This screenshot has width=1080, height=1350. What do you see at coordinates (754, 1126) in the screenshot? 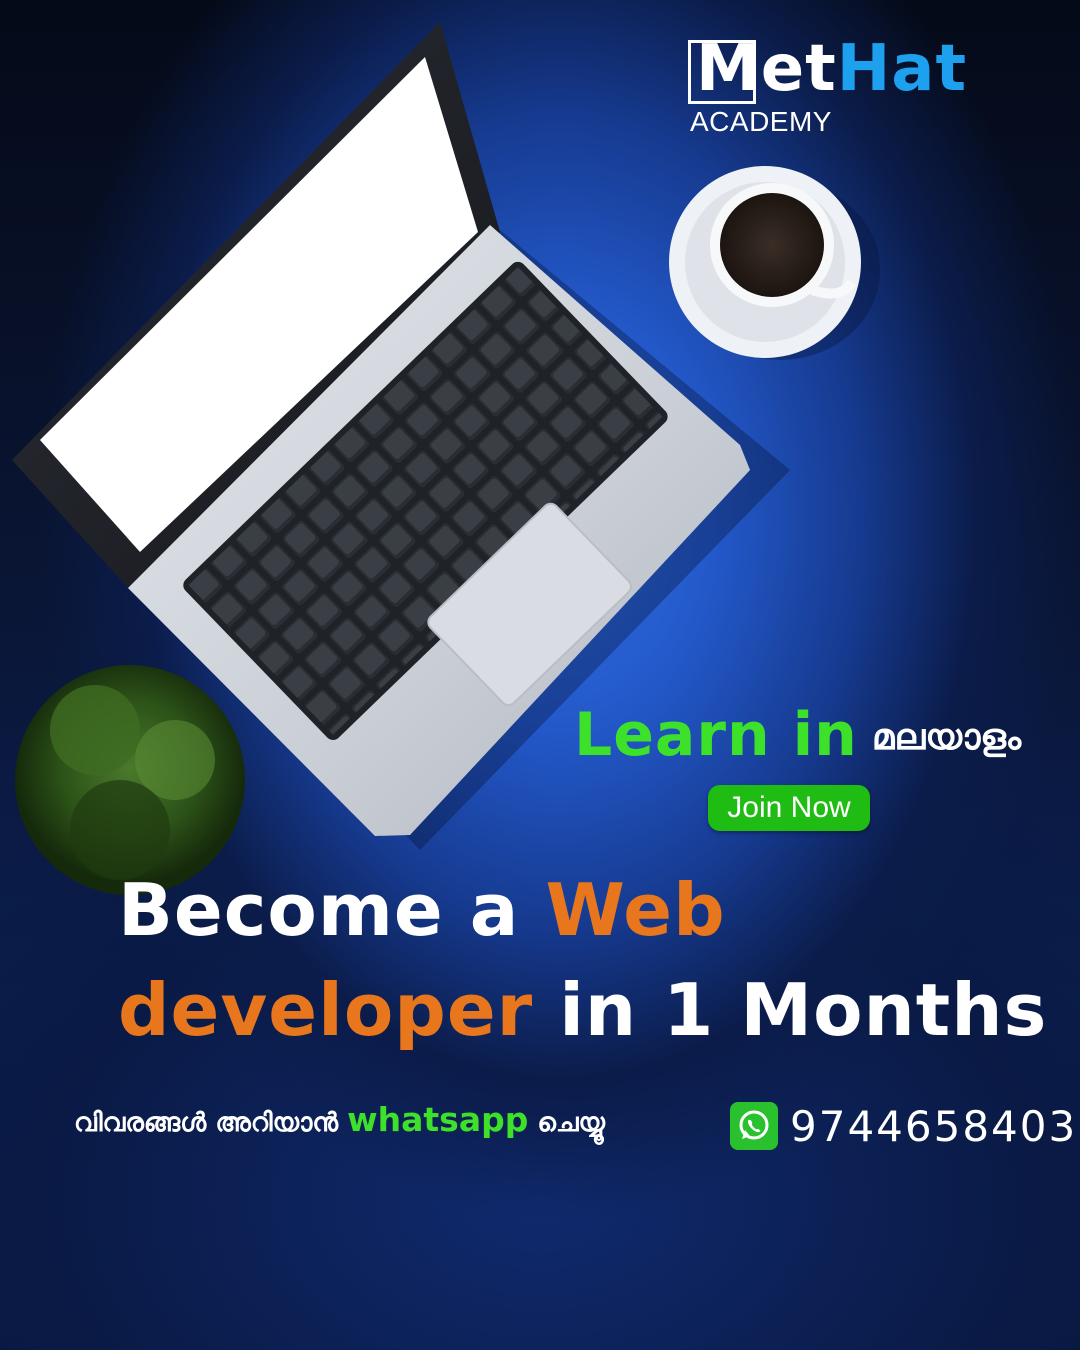
I see `whatsapp-icon` at bounding box center [754, 1126].